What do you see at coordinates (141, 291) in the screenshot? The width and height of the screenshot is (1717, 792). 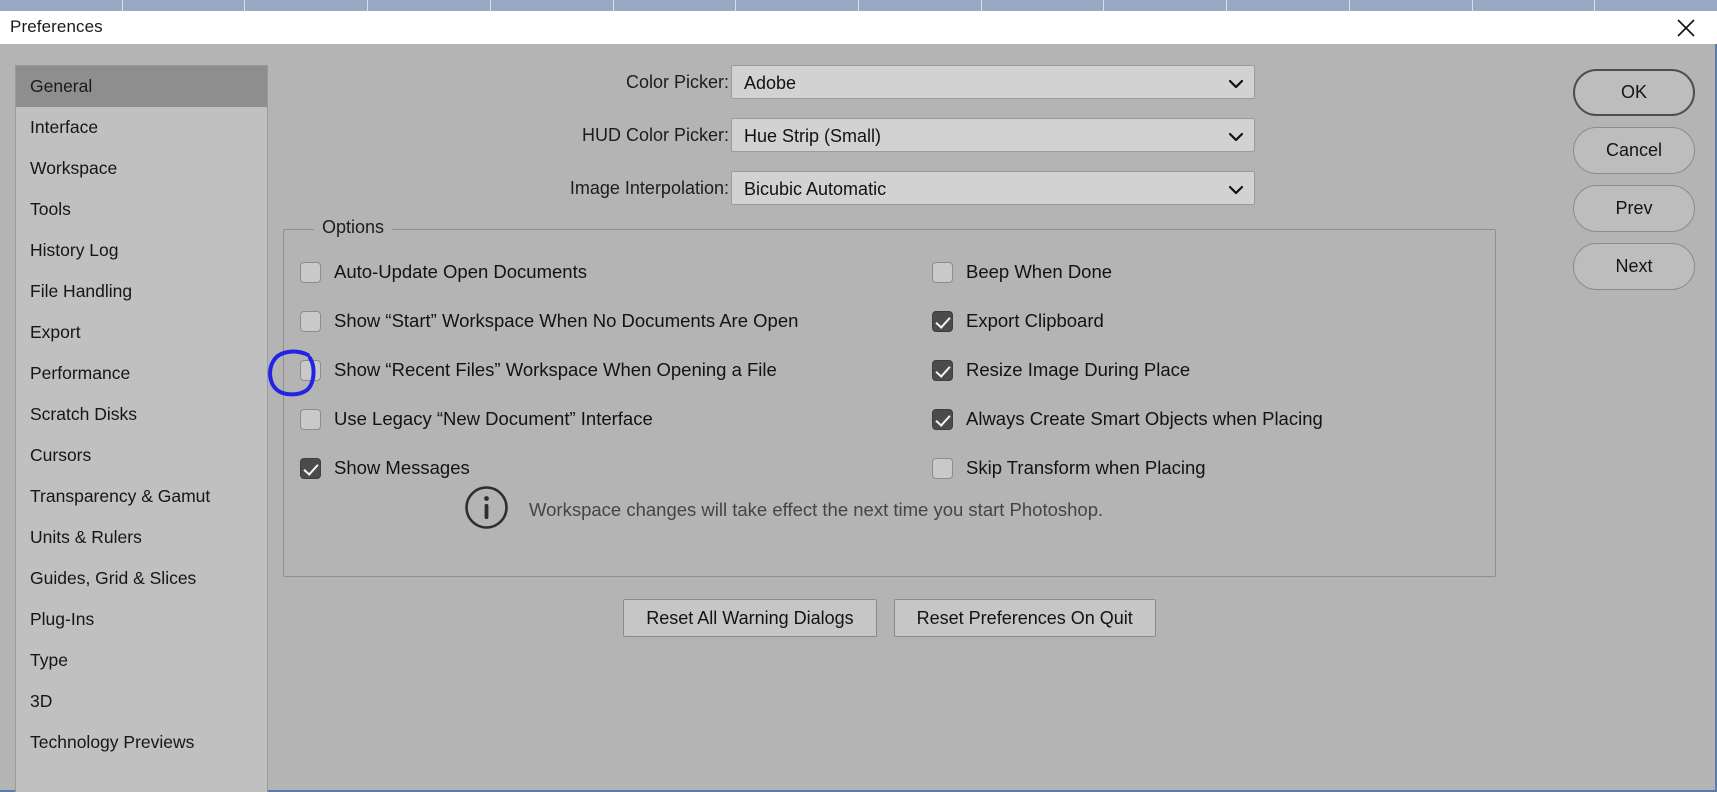 I see `sidebar-item-file-handling: File Handling` at bounding box center [141, 291].